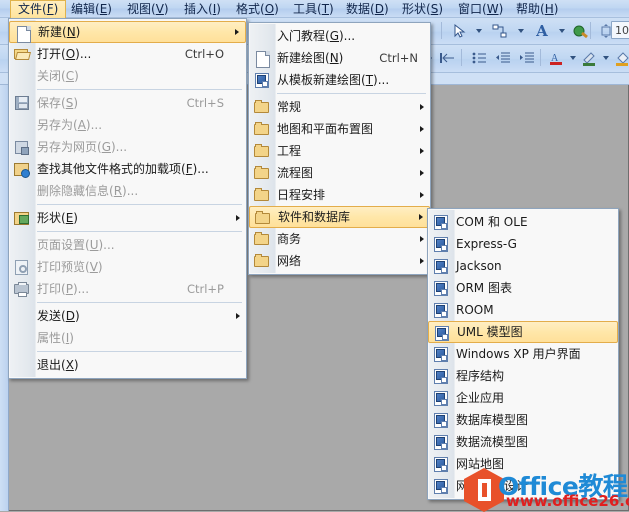  What do you see at coordinates (367, 9) in the screenshot?
I see `menubar-item-data: 数据(D)` at bounding box center [367, 9].